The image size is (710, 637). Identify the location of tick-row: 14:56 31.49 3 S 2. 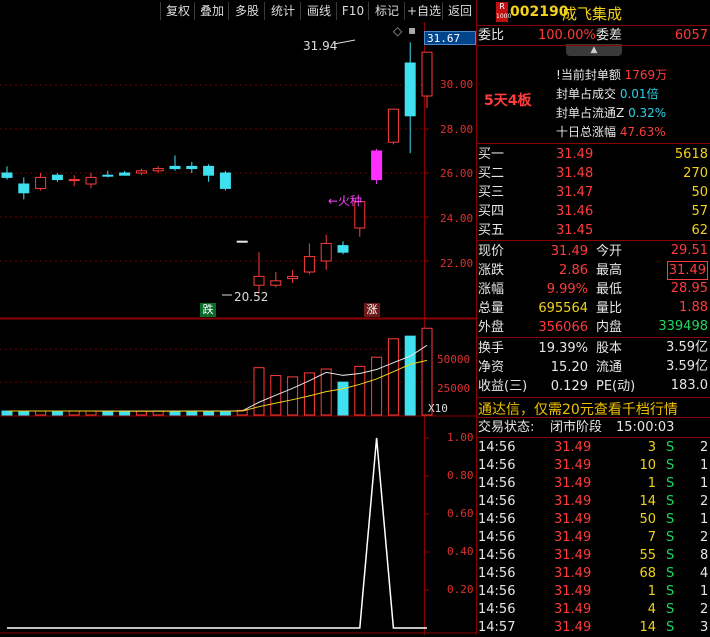
(593, 448).